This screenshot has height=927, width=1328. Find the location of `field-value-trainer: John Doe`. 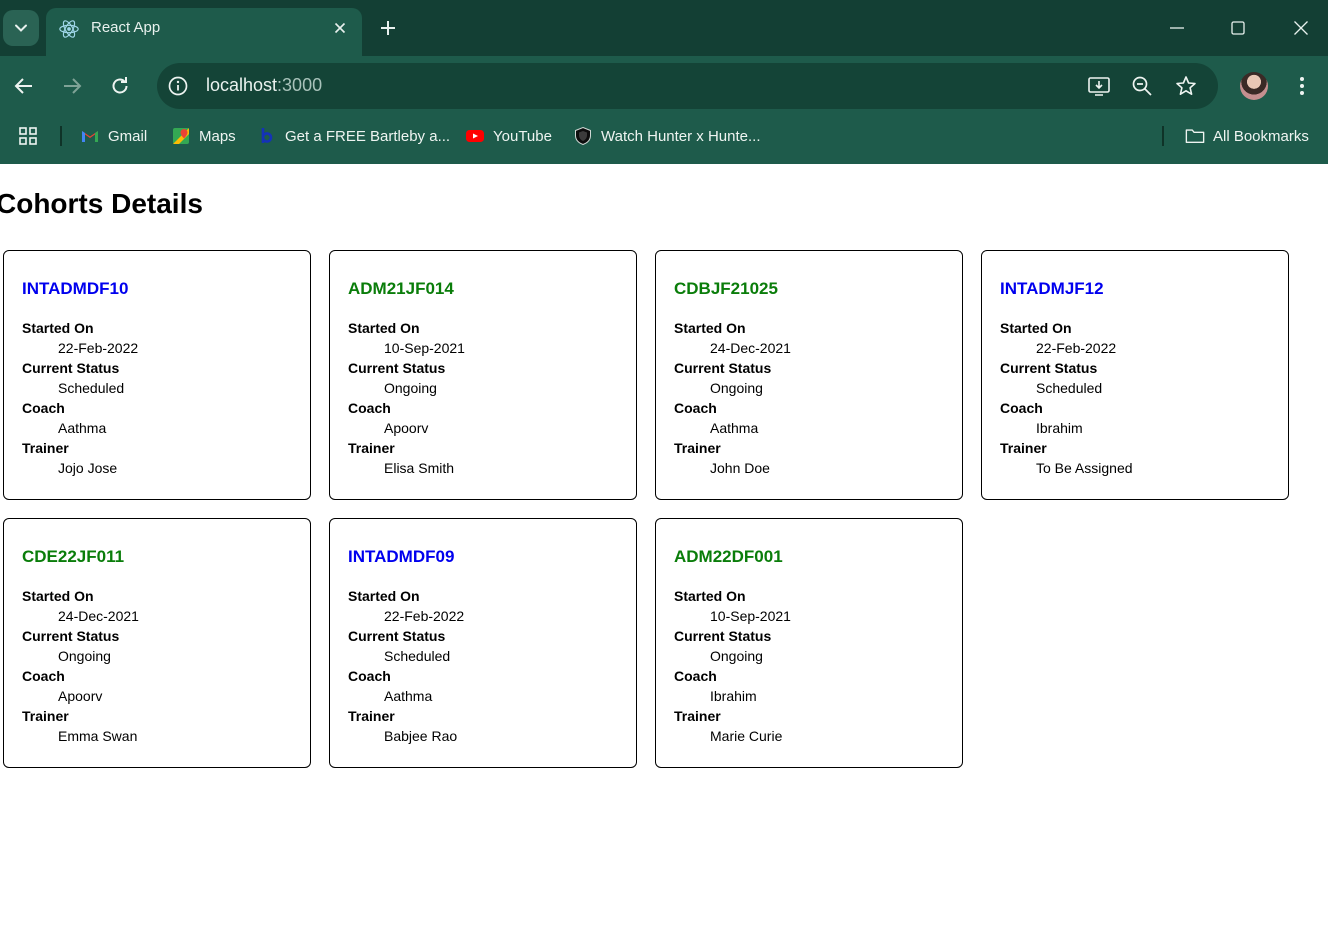

field-value-trainer: John Doe is located at coordinates (740, 468).